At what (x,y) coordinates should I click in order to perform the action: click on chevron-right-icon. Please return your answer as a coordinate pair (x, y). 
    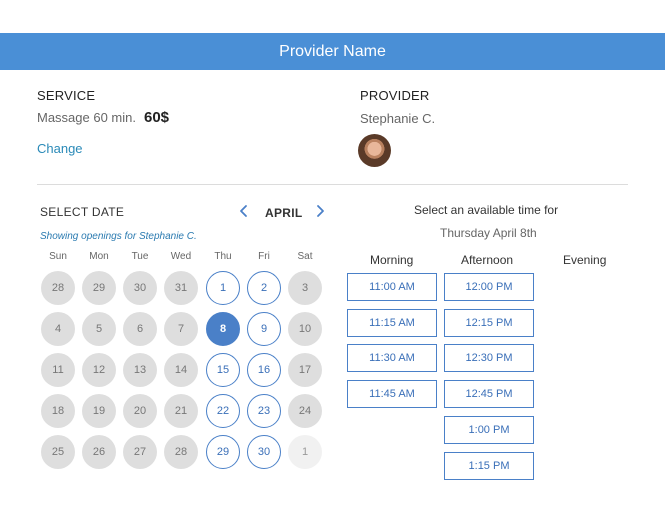
    Looking at the image, I should click on (320, 211).